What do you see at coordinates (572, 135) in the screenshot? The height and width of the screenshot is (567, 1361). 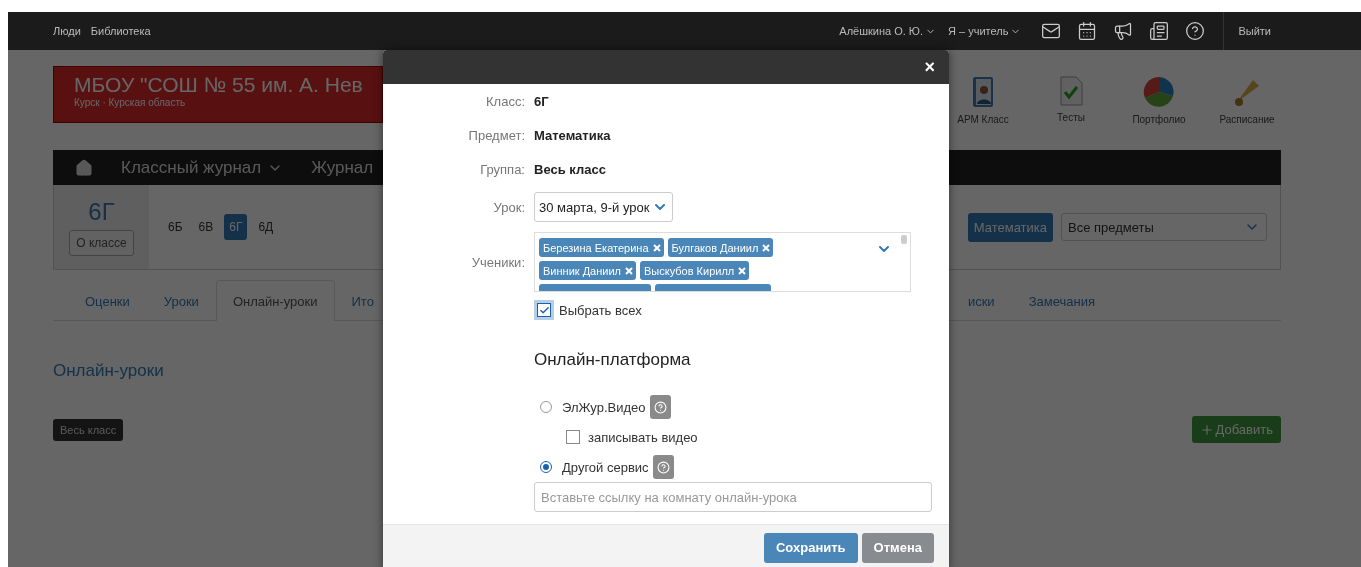 I see `field-value: Математика` at bounding box center [572, 135].